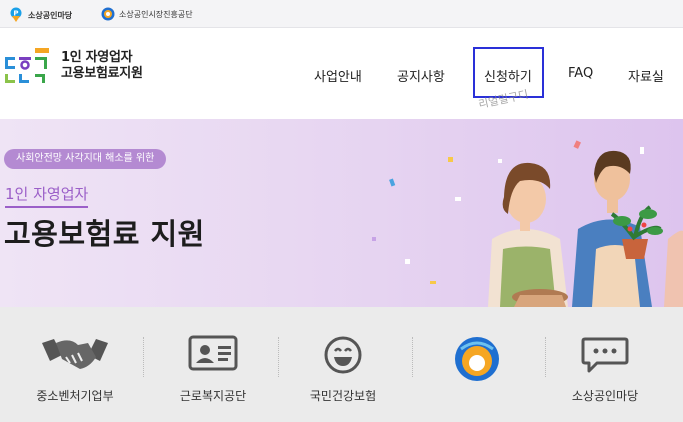 The height and width of the screenshot is (422, 683). Describe the element at coordinates (156, 14) in the screenshot. I see `agency-link-label: 소상공인시장진흥공단` at that location.